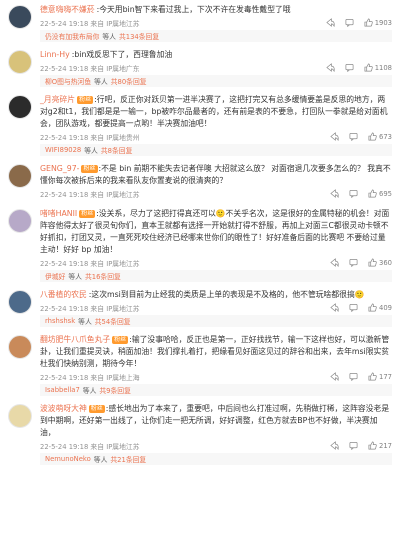 Image resolution: width=400 pixels, height=533 pixels. What do you see at coordinates (59, 168) in the screenshot?
I see `comment-username: GENG_97-` at bounding box center [59, 168].